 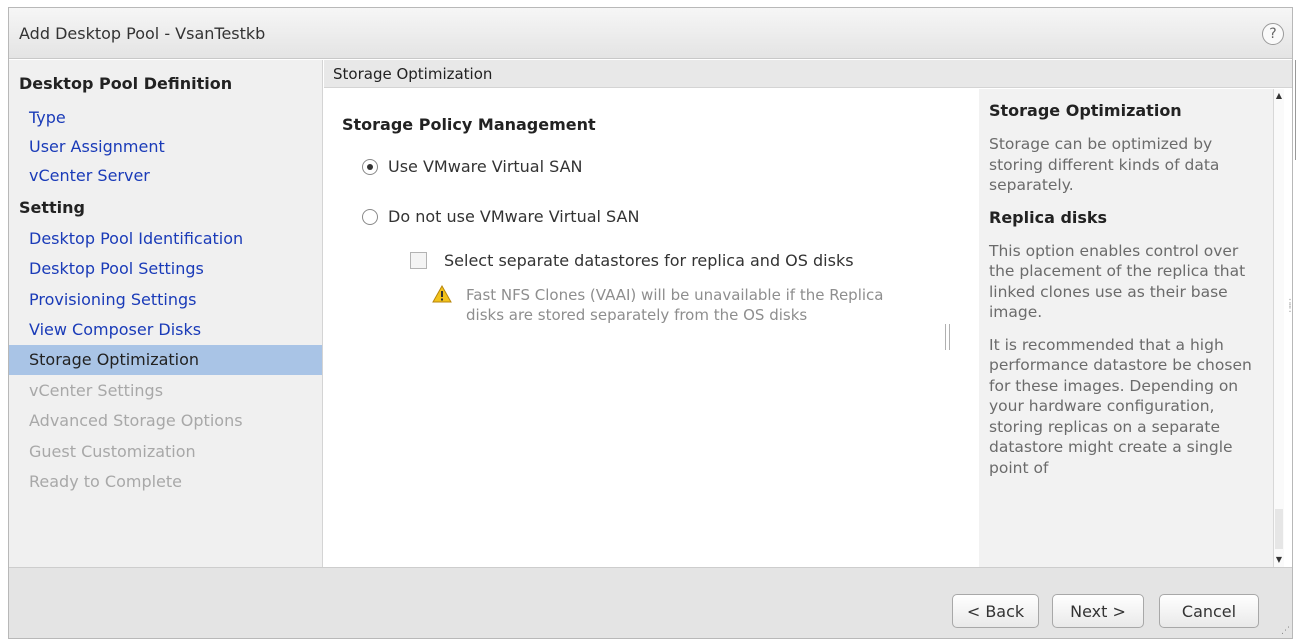 What do you see at coordinates (165, 269) in the screenshot?
I see `sidebar-item-desktop-pool-settings: Desktop Pool Settings` at bounding box center [165, 269].